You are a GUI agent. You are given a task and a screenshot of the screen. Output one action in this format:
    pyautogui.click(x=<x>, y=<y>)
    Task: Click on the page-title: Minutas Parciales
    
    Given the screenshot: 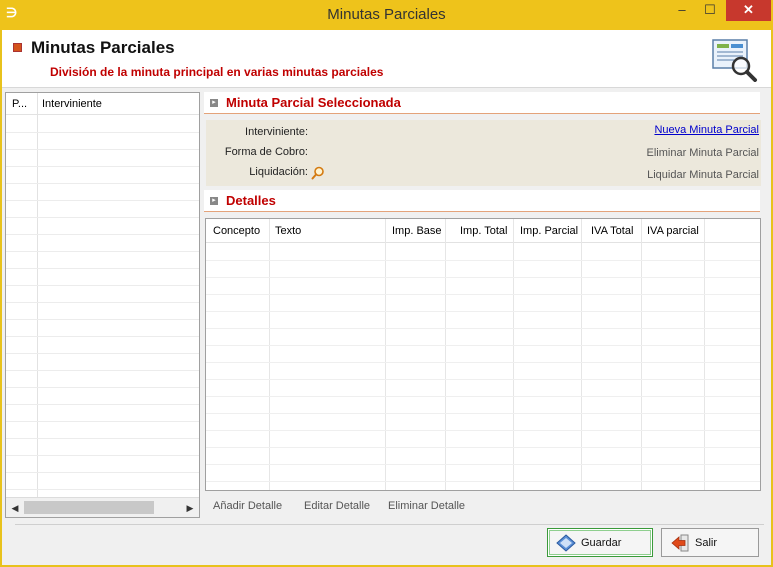 What is the action you would take?
    pyautogui.click(x=103, y=47)
    